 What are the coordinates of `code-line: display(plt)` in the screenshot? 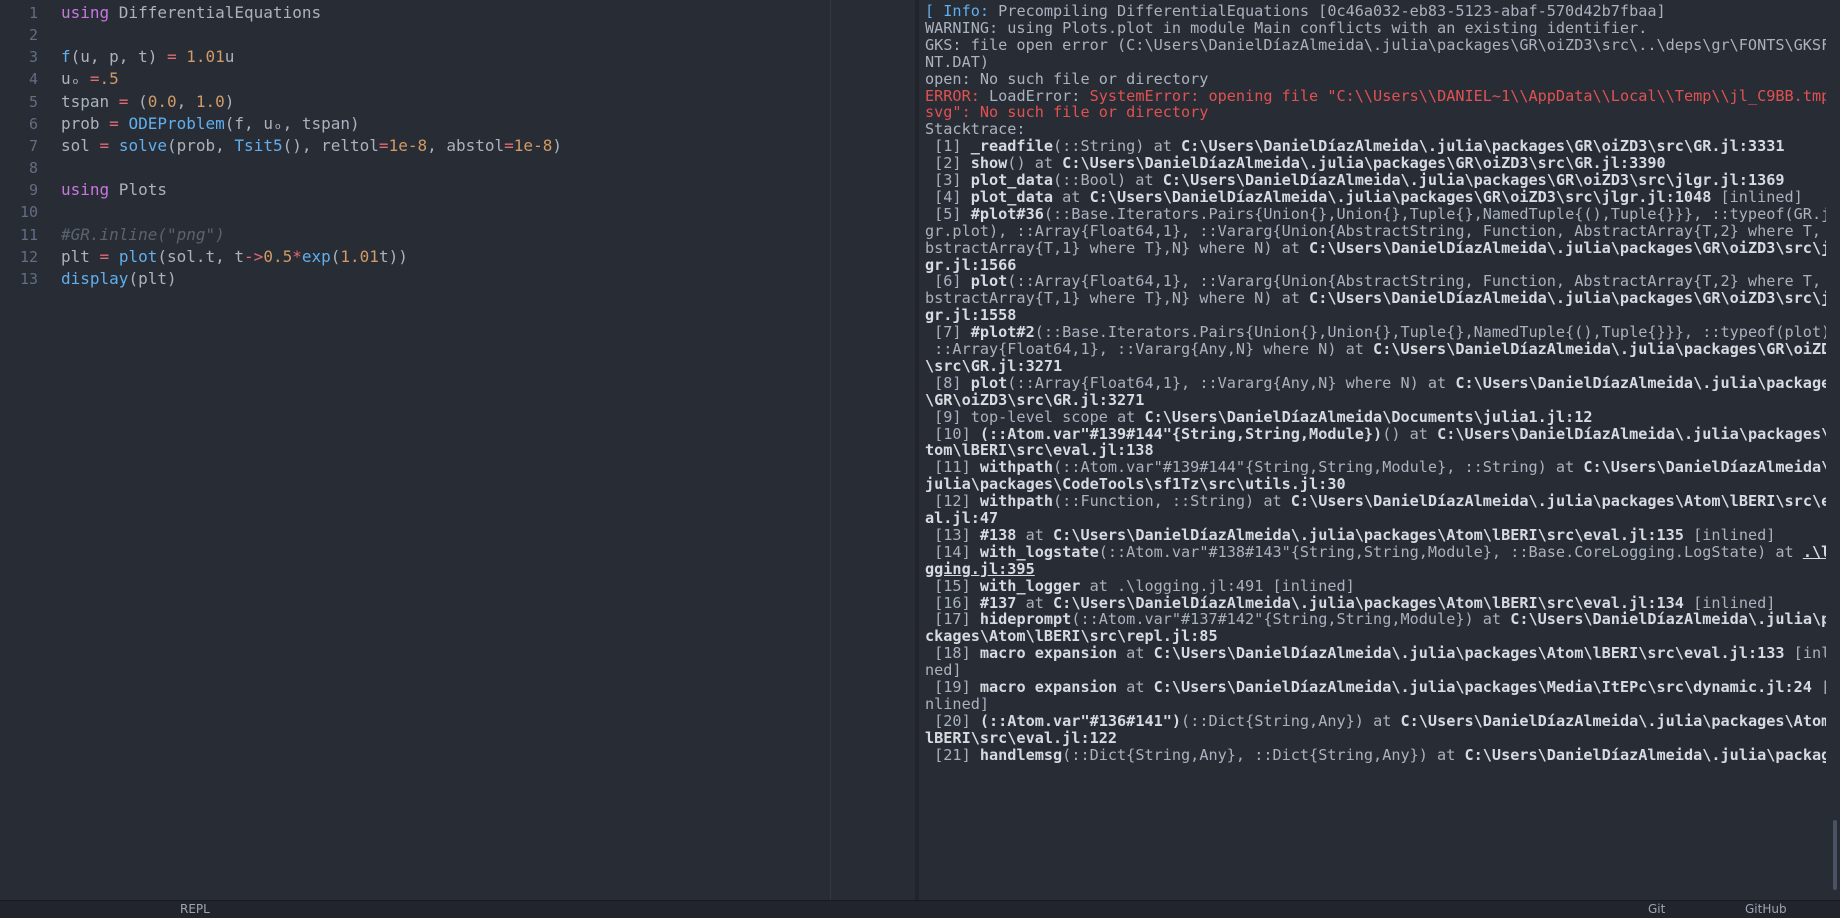 It's located at (119, 279).